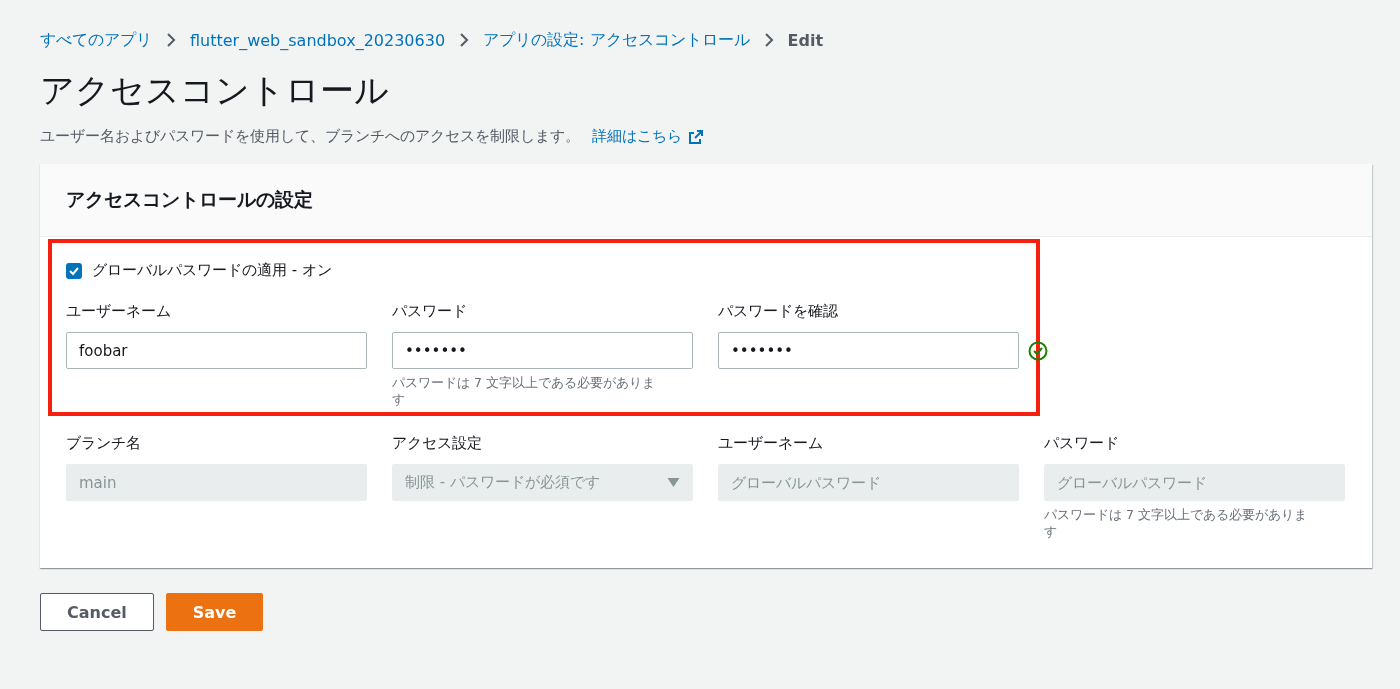 This screenshot has height=689, width=1400. I want to click on breadcrumb-current: Edit, so click(805, 40).